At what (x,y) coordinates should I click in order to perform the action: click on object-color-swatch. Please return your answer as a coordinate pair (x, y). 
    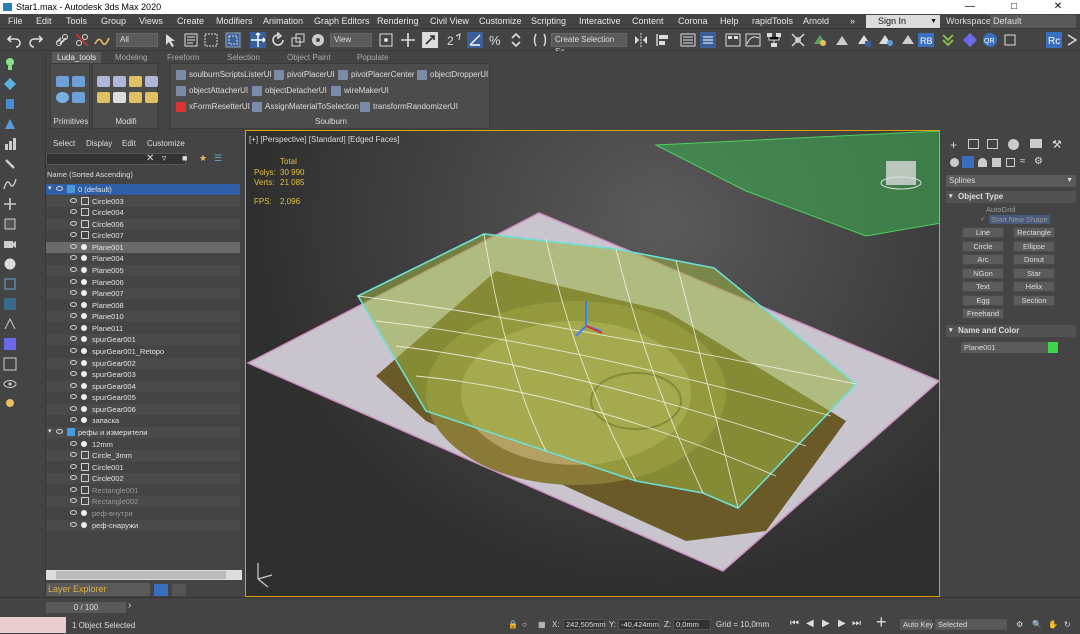
    Looking at the image, I should click on (1053, 347).